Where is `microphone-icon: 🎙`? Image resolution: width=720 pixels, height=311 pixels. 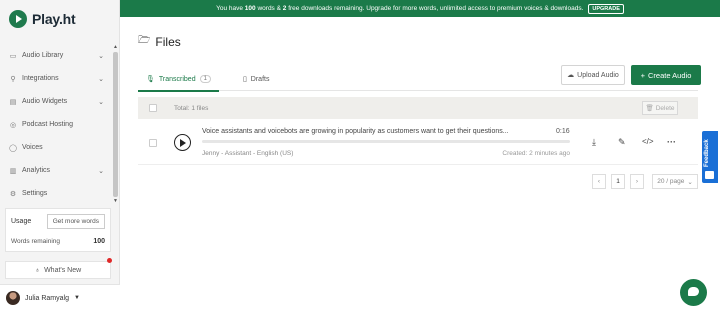
microphone-icon: 🎙 is located at coordinates (150, 79).